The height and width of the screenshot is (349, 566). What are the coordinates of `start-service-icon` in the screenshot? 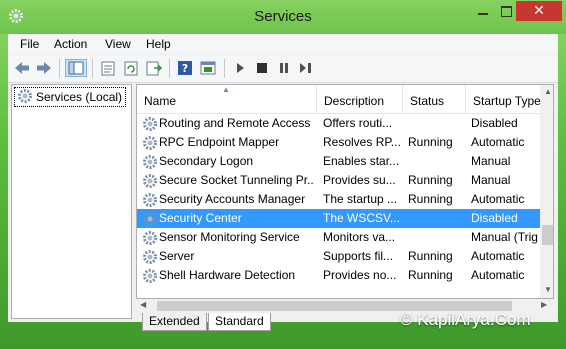 It's located at (240, 68).